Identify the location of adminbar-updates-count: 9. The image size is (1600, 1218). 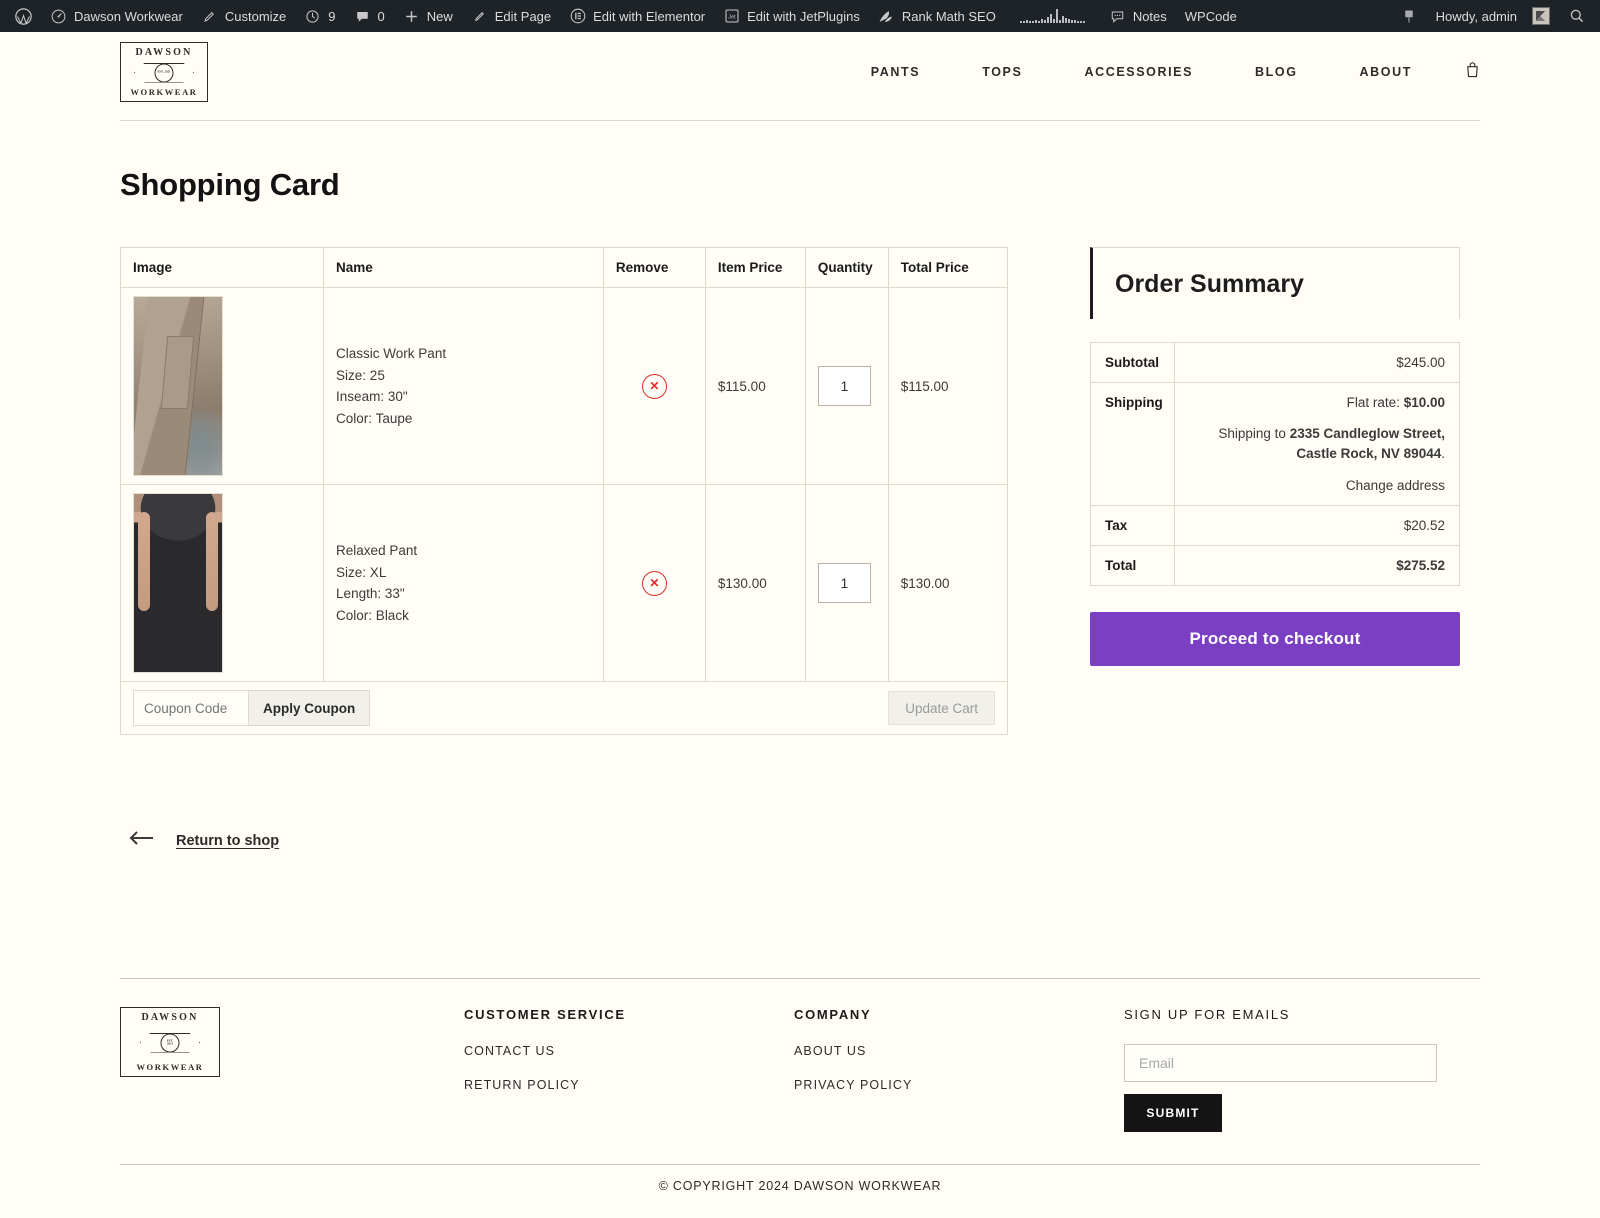
(332, 16).